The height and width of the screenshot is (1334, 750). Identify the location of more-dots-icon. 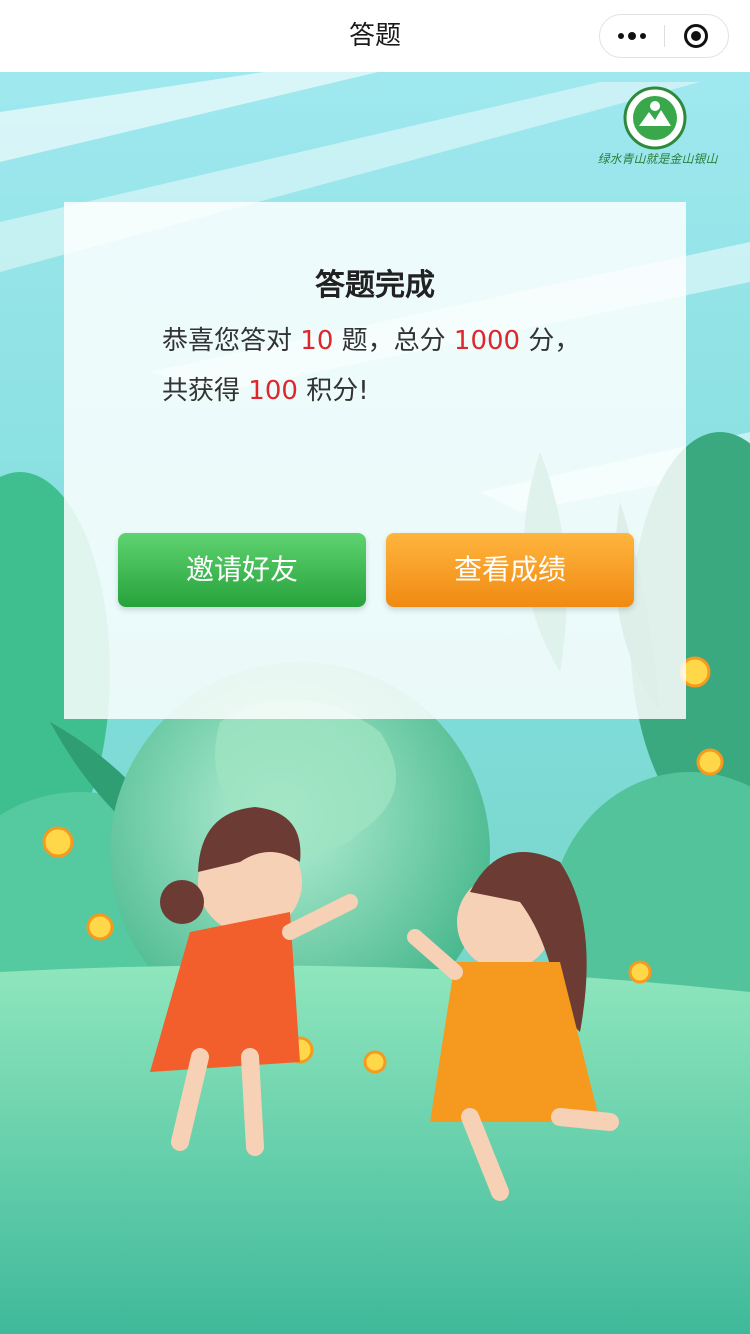
(632, 36).